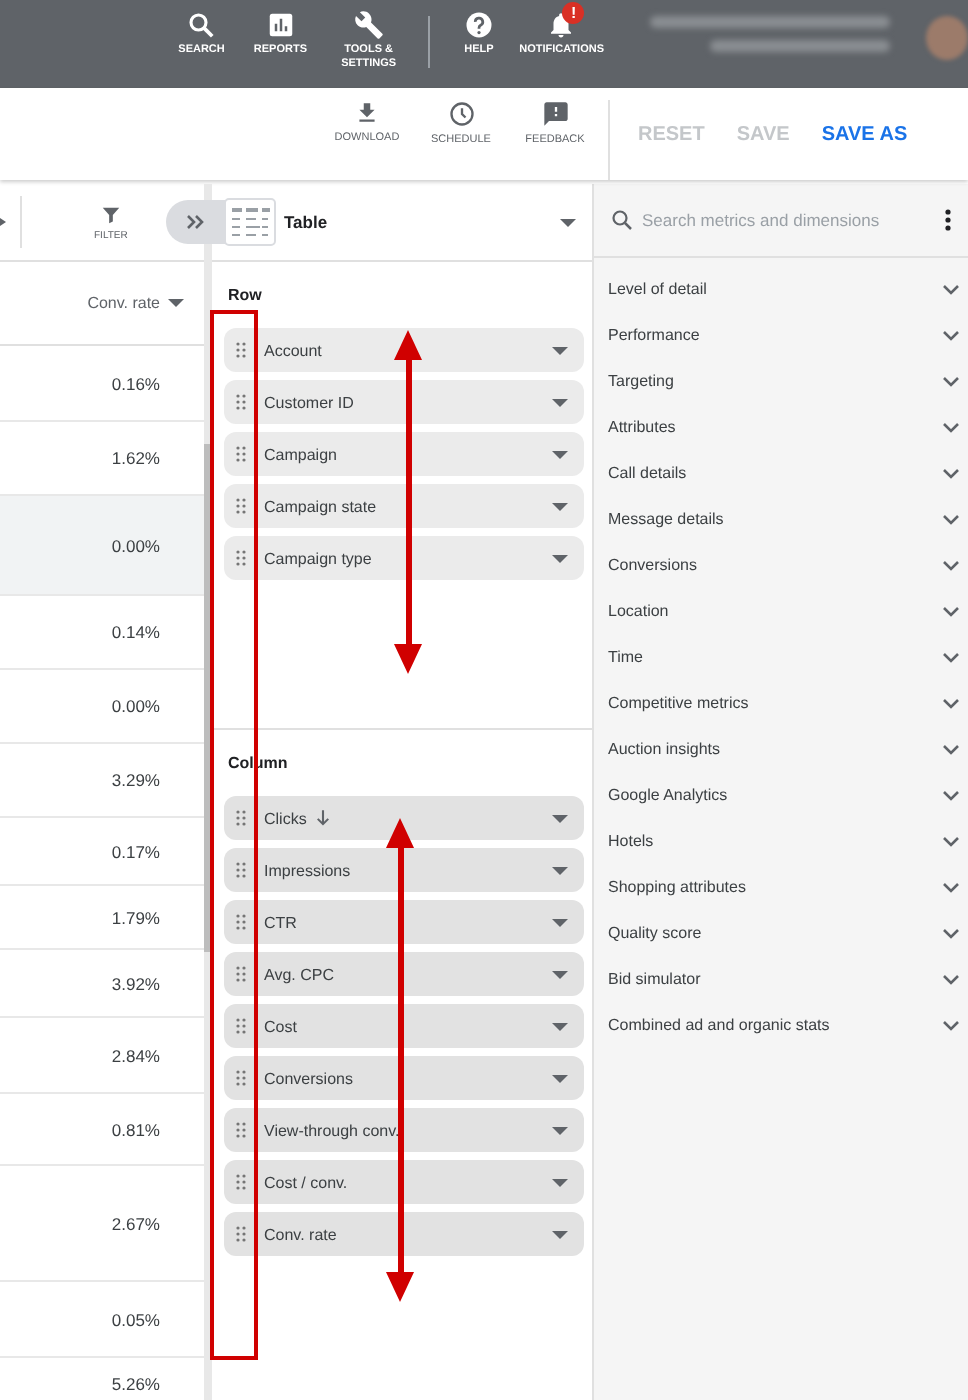 The height and width of the screenshot is (1400, 968). Describe the element at coordinates (280, 922) in the screenshot. I see `chip-label: CTR` at that location.